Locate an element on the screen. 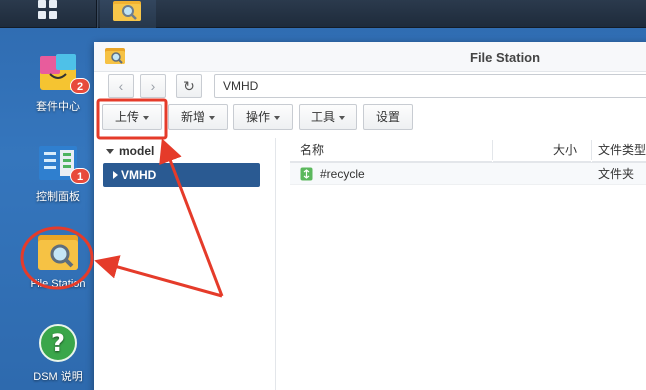 The width and height of the screenshot is (646, 390). taskbar-divider is located at coordinates (97, 14).